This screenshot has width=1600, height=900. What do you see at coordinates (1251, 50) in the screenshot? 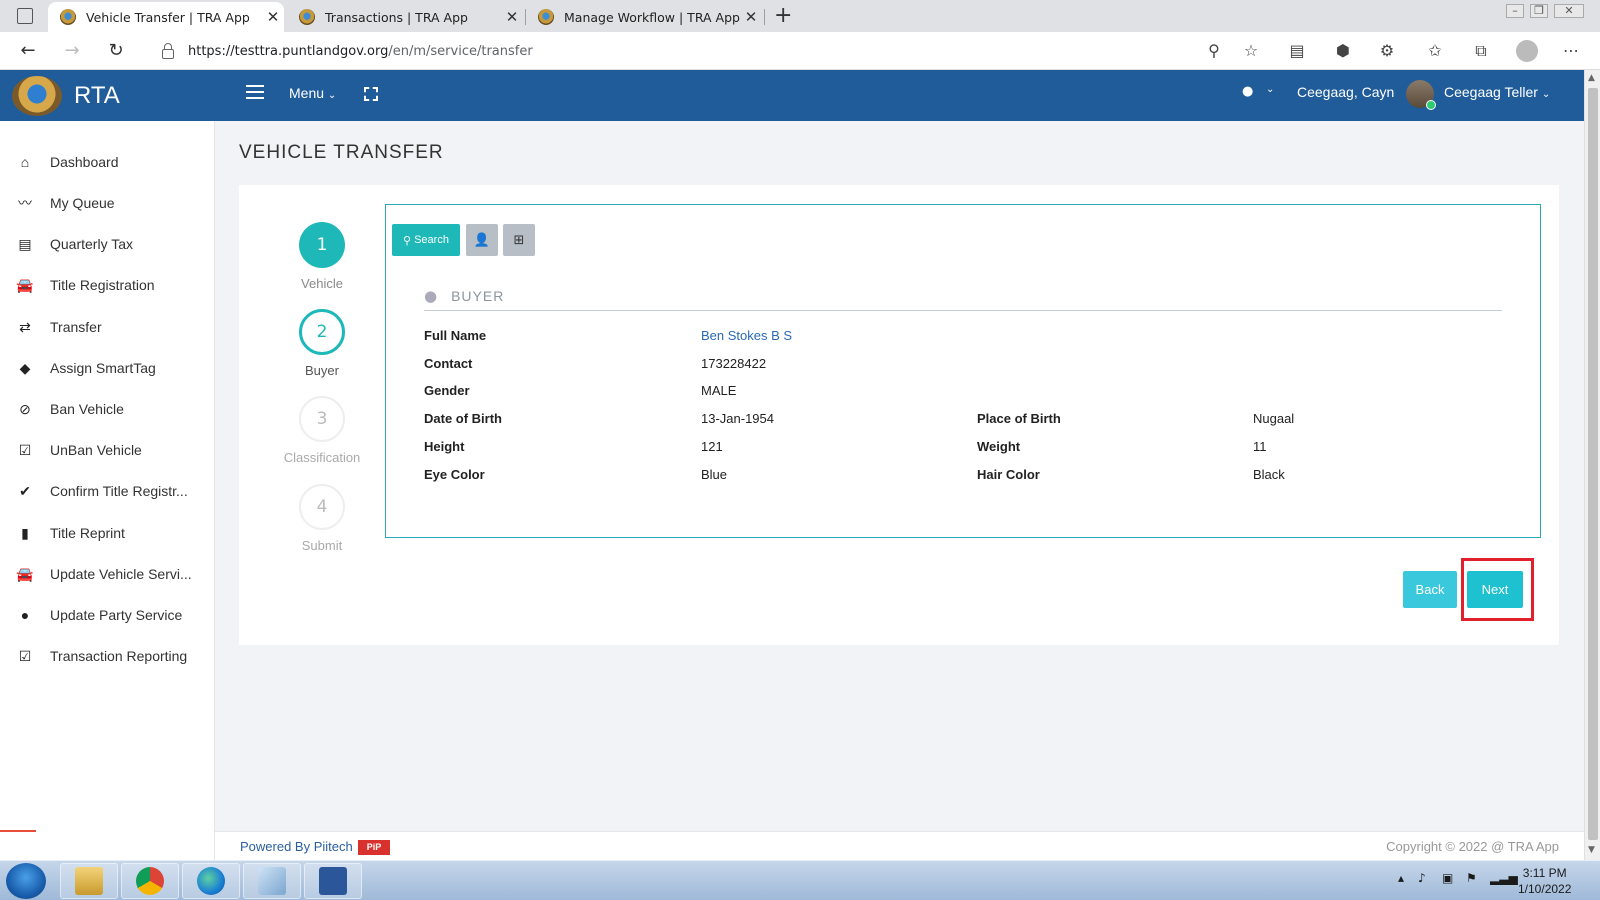
I see `add-favorite-icon: ☆` at bounding box center [1251, 50].